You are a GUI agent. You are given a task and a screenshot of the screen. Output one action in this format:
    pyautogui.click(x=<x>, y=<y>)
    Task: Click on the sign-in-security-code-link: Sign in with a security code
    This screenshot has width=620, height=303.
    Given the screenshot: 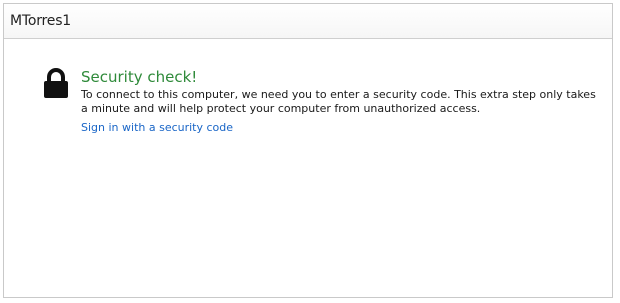 What is the action you would take?
    pyautogui.click(x=157, y=128)
    